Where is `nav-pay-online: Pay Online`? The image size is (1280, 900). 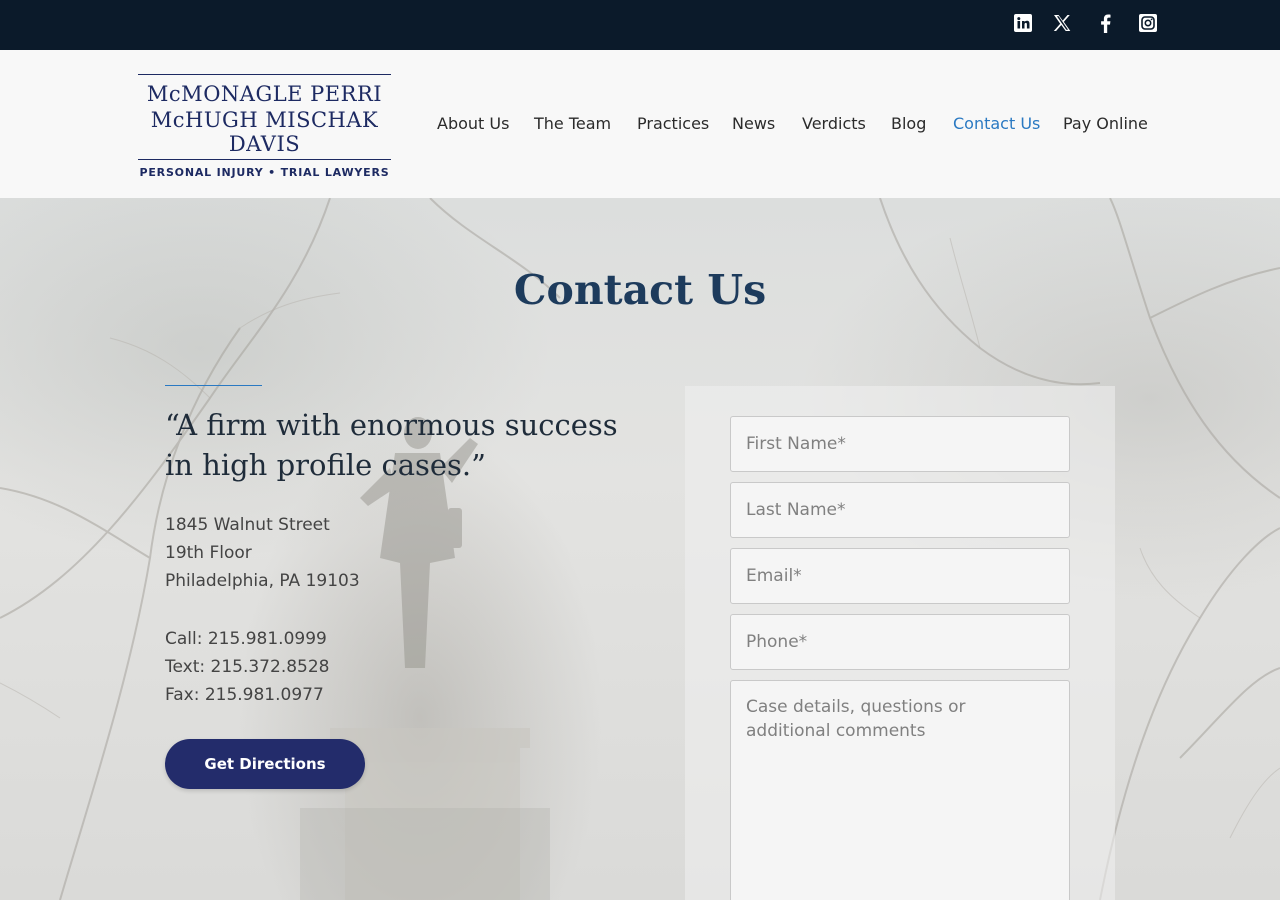 nav-pay-online: Pay Online is located at coordinates (1105, 124).